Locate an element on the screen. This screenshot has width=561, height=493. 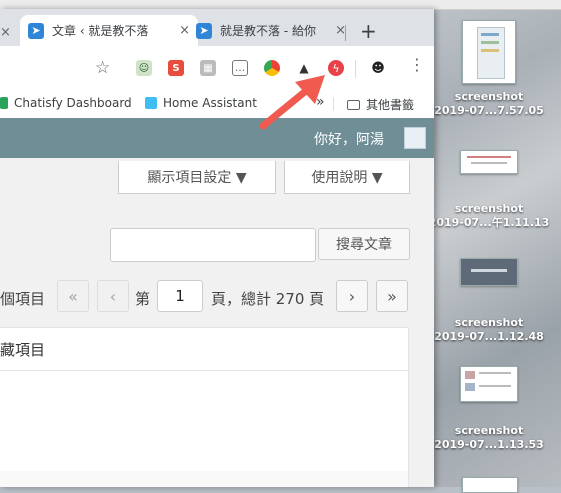
tab-divider is located at coordinates (345, 33).